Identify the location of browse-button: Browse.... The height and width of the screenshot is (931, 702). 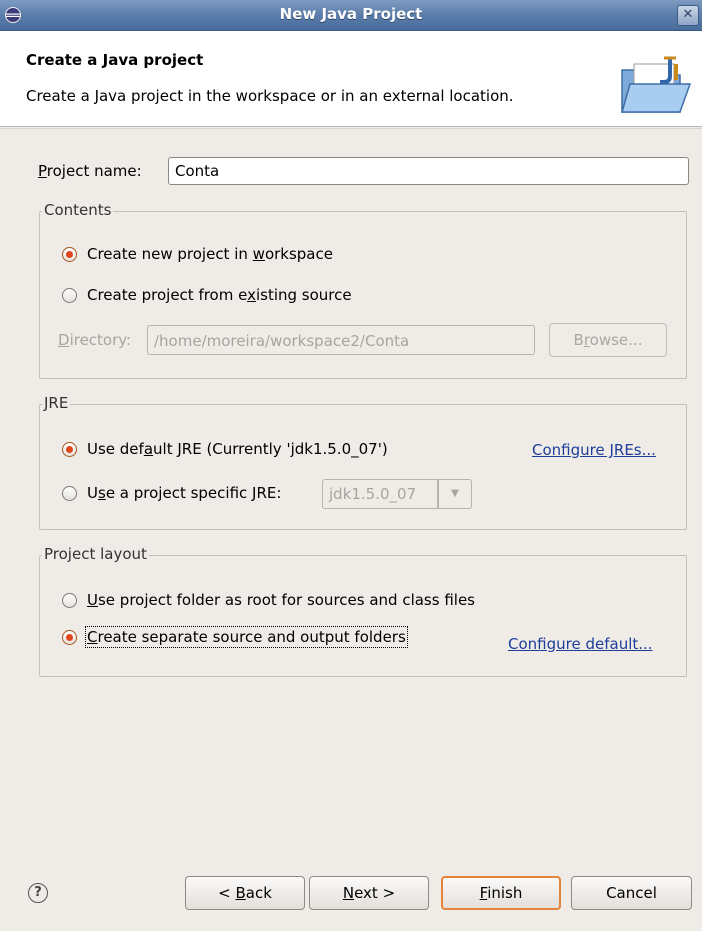
(608, 340).